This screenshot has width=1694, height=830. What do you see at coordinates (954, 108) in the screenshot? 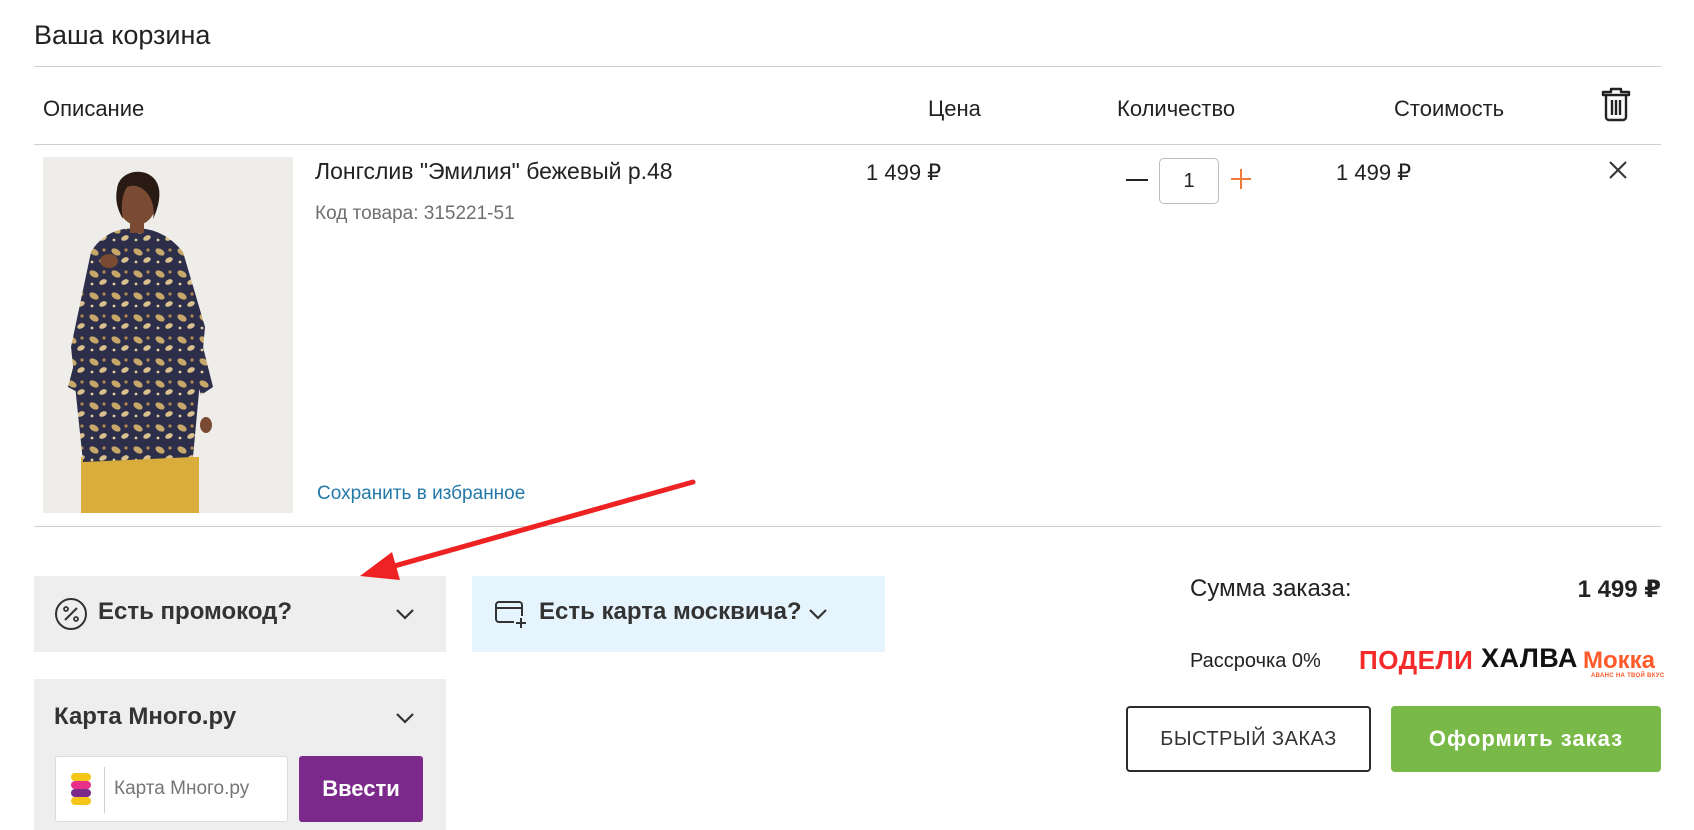
I see `column-header-price: Цена` at bounding box center [954, 108].